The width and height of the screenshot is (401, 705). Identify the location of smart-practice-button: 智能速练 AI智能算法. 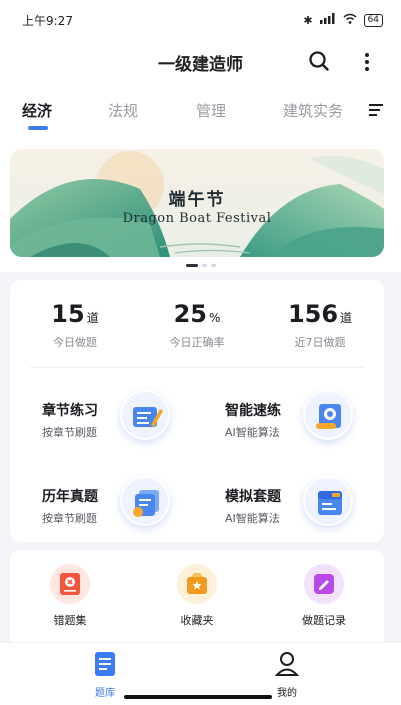
(310, 420).